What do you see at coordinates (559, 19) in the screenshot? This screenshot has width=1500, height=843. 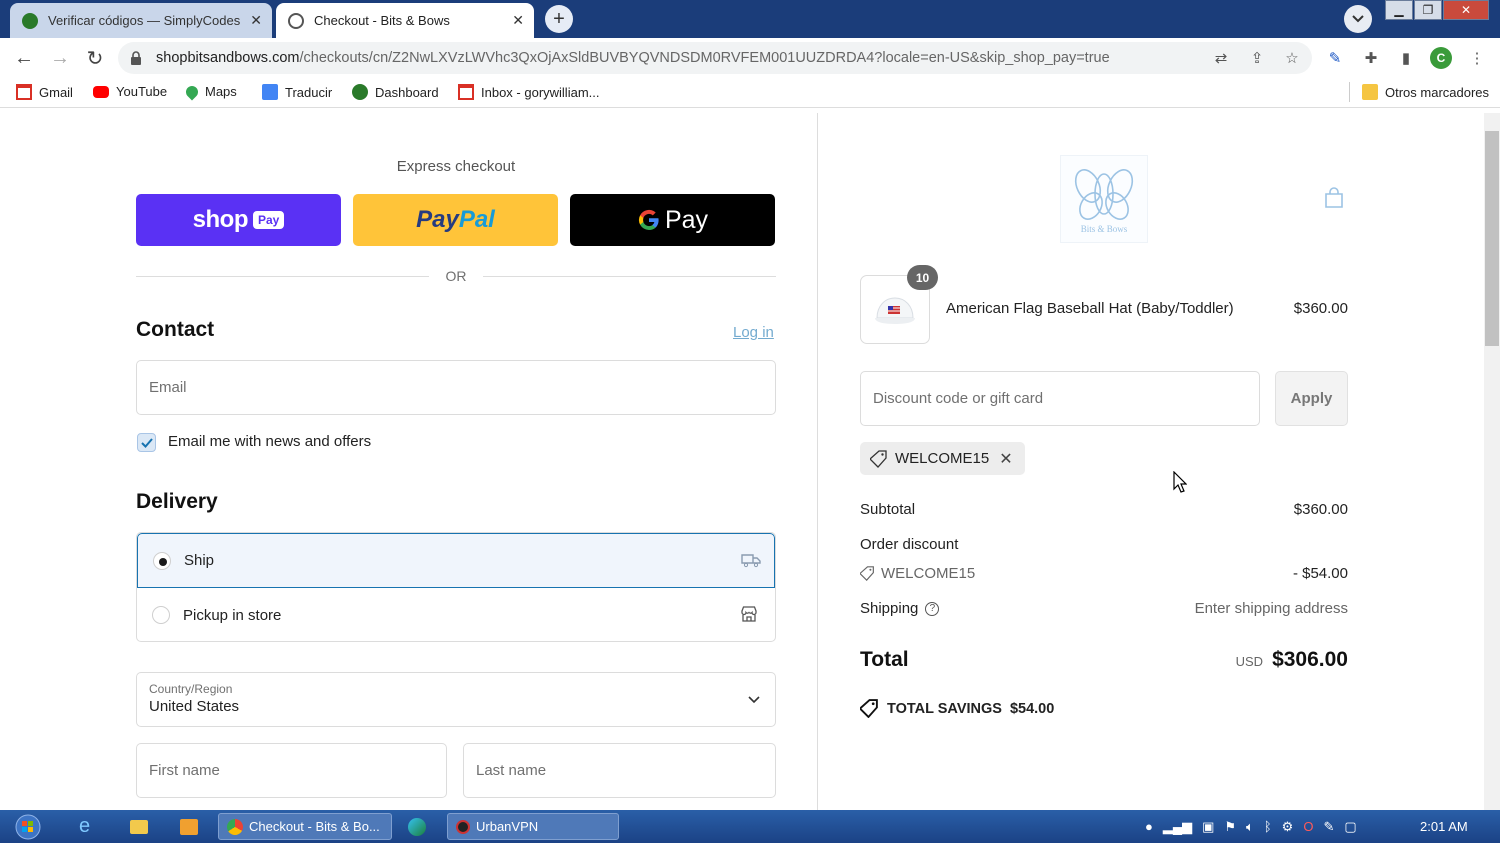 I see `new-tab-button: +` at bounding box center [559, 19].